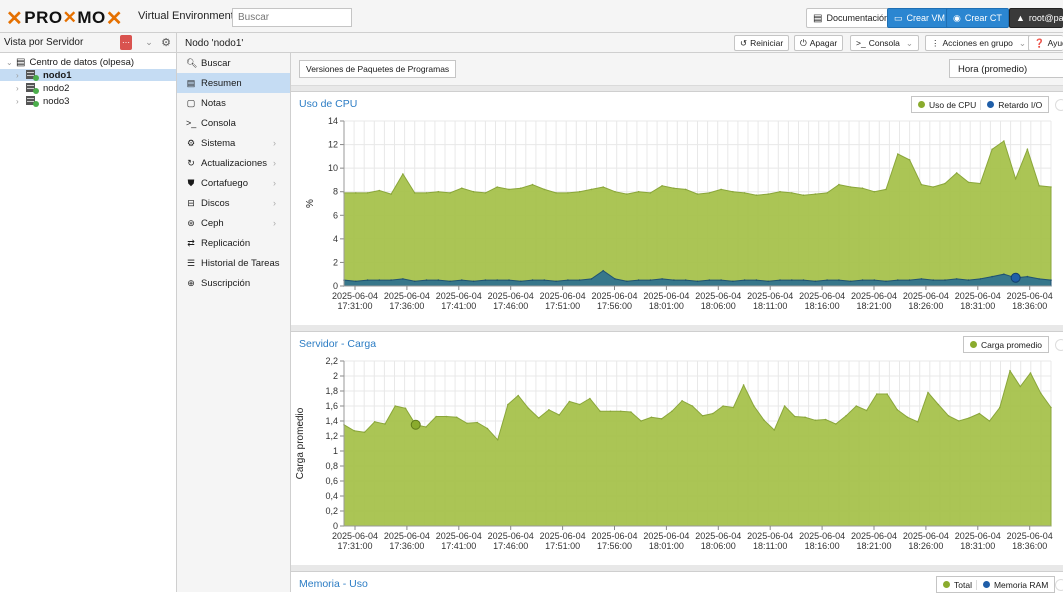 The width and height of the screenshot is (1063, 601). What do you see at coordinates (233, 223) in the screenshot?
I see `menu-item-ceph: ⊛ Ceph ›` at bounding box center [233, 223].